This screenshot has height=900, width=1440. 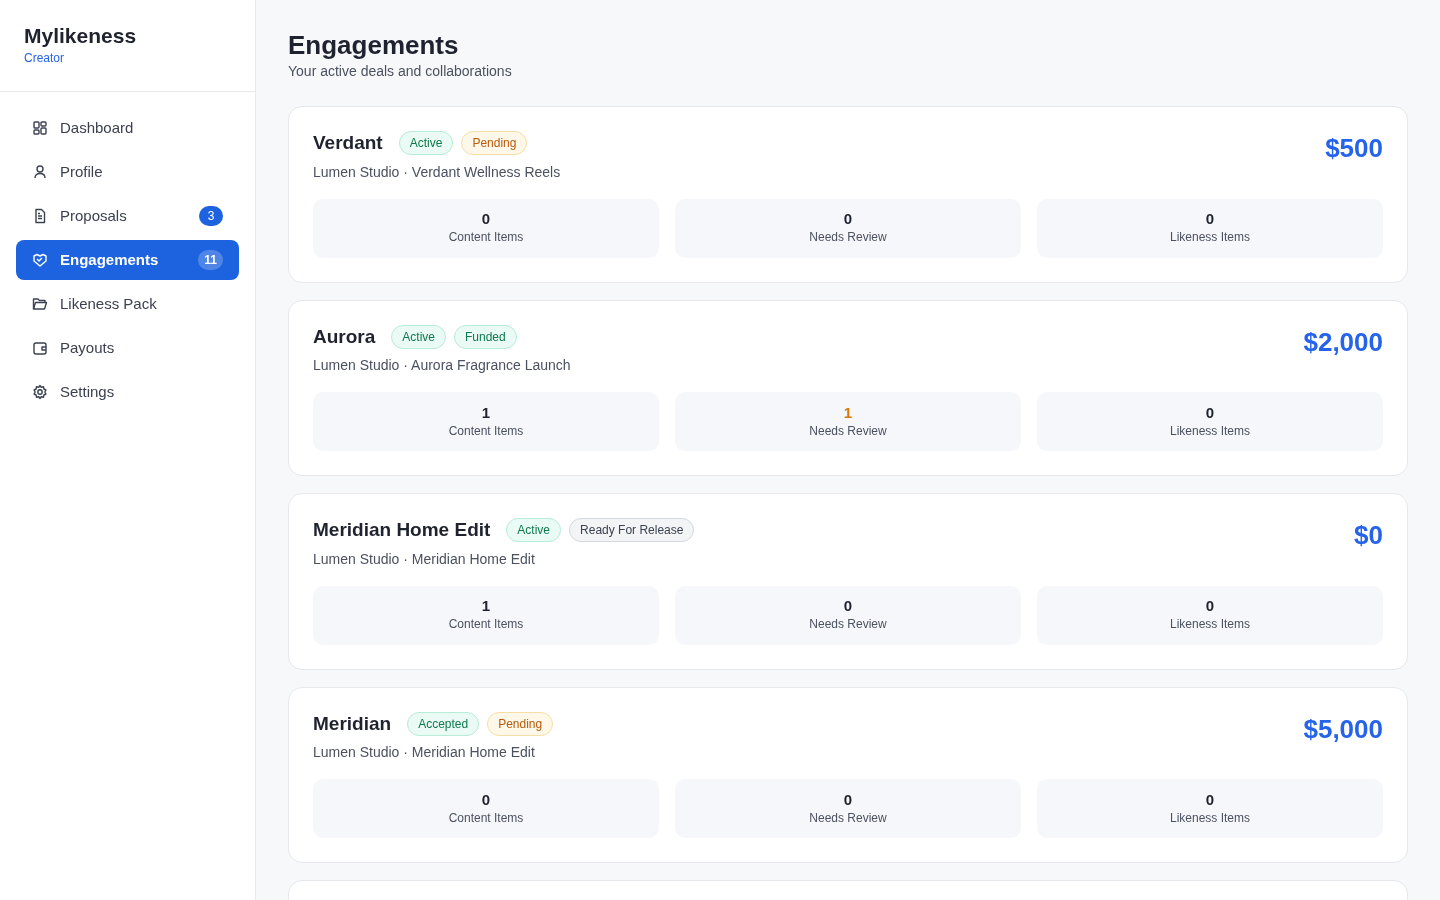 What do you see at coordinates (44, 59) in the screenshot?
I see `user-role: Creator` at bounding box center [44, 59].